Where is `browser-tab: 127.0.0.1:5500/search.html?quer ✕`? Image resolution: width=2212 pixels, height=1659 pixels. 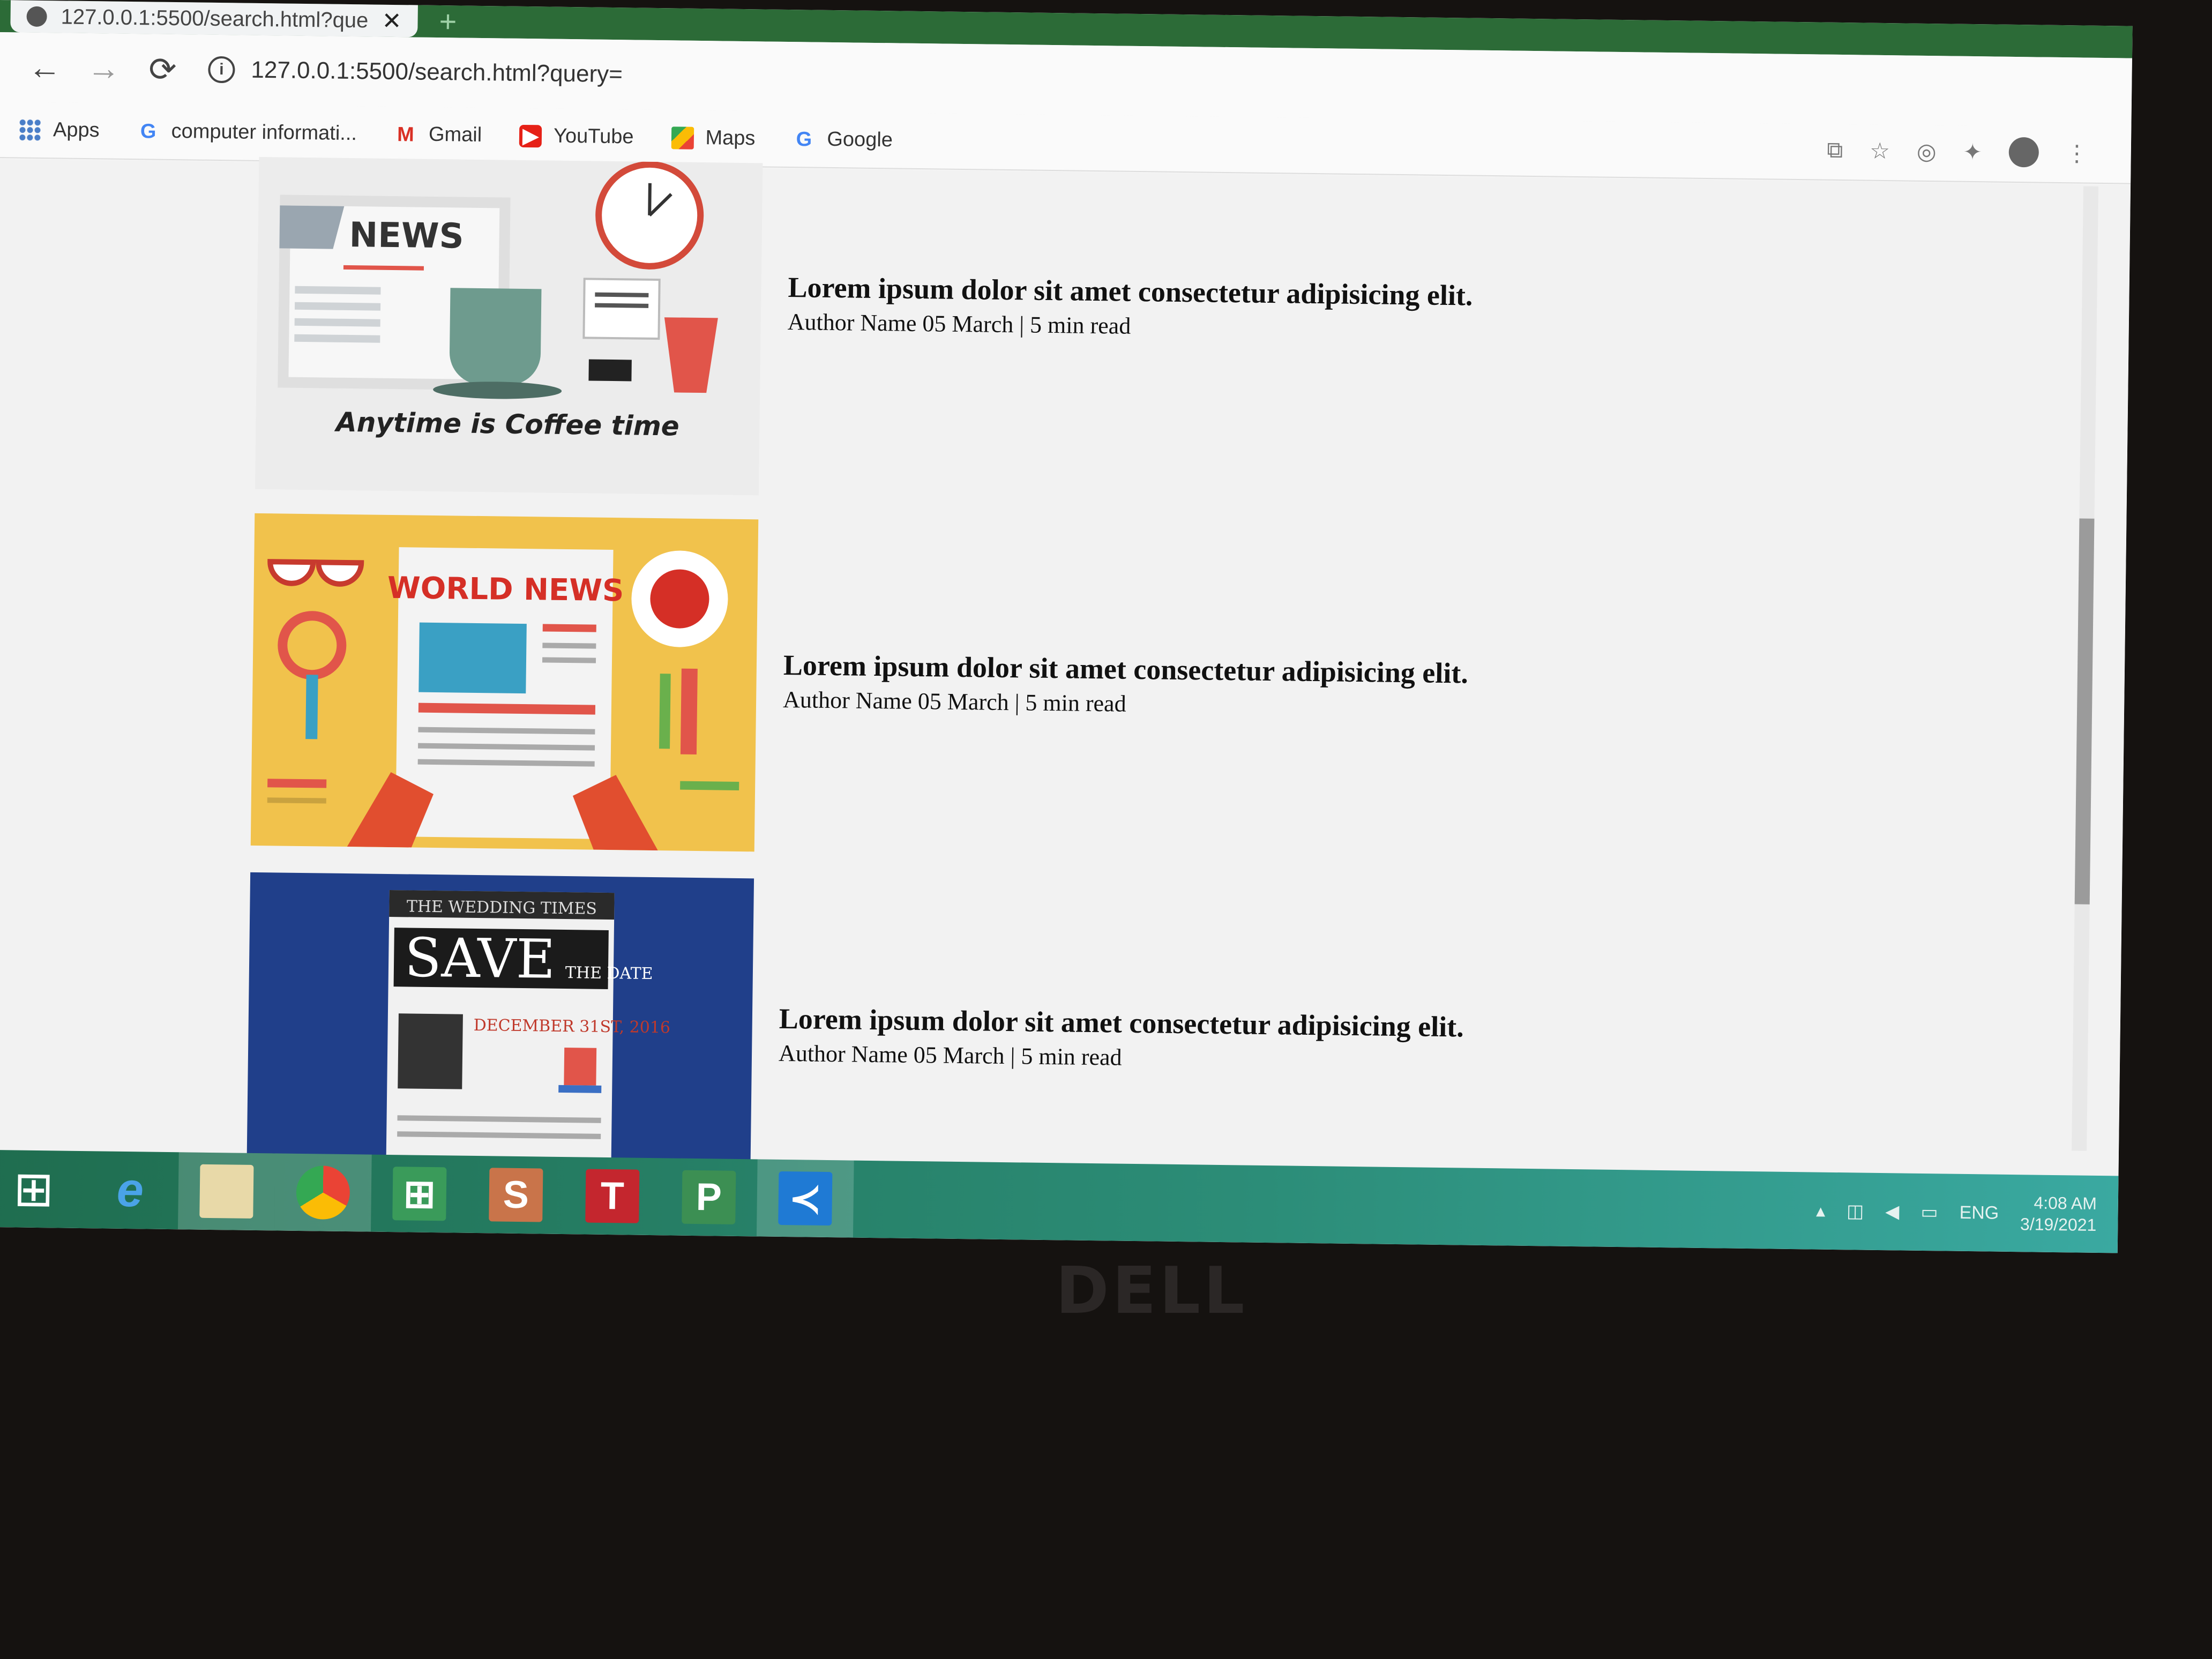 browser-tab: 127.0.0.1:5500/search.html?quer ✕ is located at coordinates (214, 19).